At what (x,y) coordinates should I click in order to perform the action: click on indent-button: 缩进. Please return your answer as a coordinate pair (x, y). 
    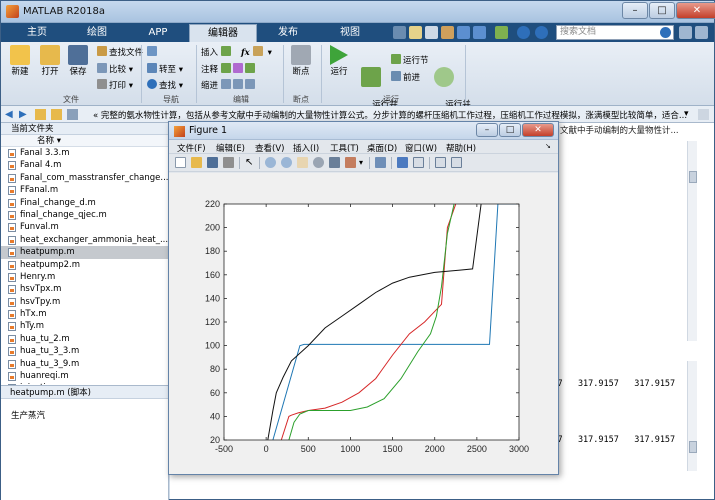
    Looking at the image, I should click on (229, 85).